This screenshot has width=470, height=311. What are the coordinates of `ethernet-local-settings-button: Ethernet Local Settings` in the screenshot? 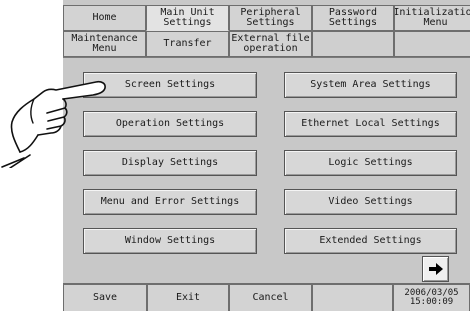 It's located at (370, 124).